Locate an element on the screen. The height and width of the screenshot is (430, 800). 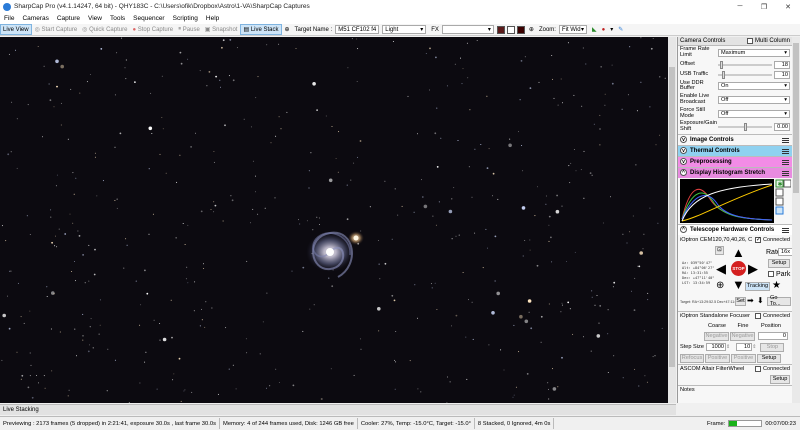
zoom-select: Fit Wid ▾ is located at coordinates (572, 29).